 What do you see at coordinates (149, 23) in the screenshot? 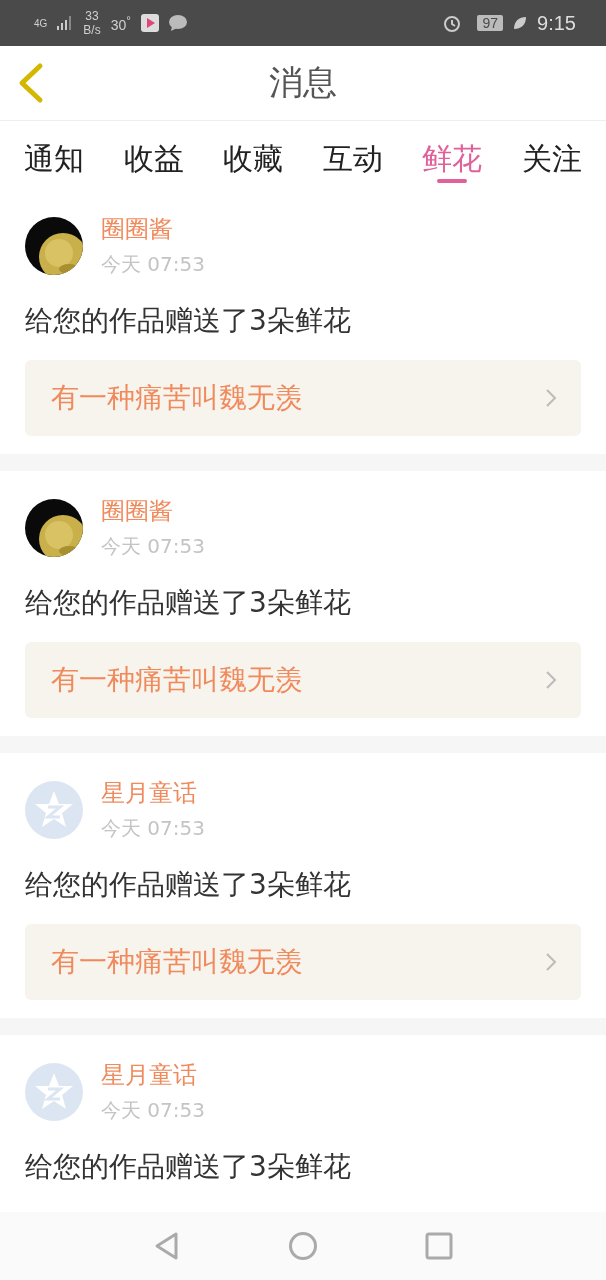
I see `video-app-icon` at bounding box center [149, 23].